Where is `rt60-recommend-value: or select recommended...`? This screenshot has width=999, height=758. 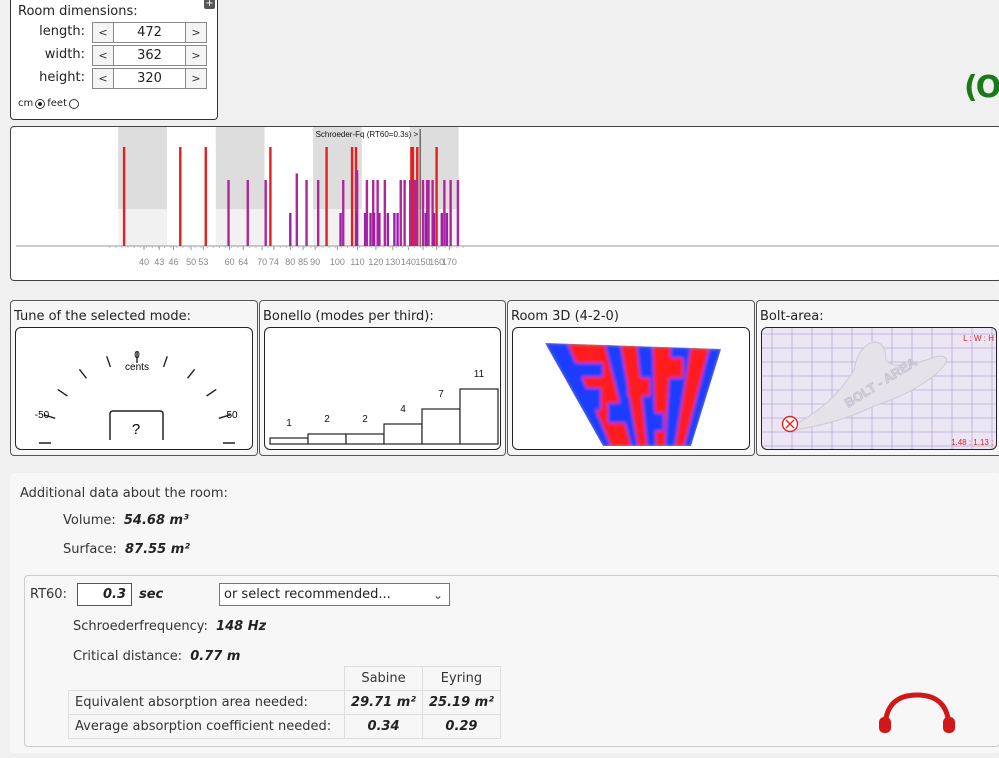
rt60-recommend-value: or select recommended... is located at coordinates (307, 594).